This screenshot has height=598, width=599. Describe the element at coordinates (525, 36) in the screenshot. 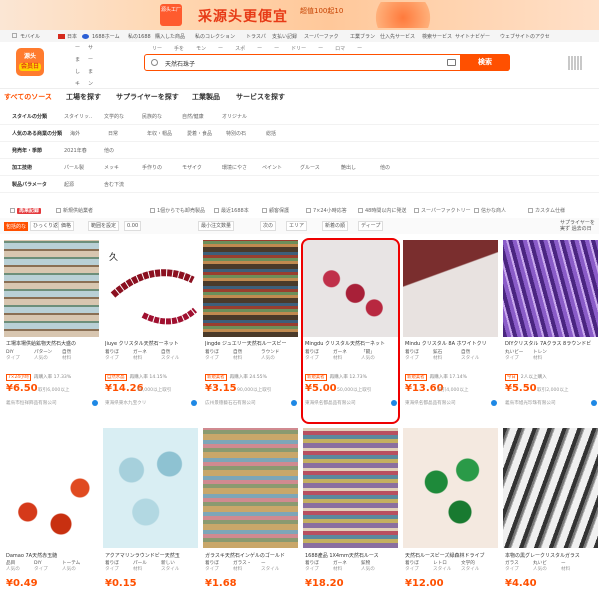

I see `topnav-access: ウェブサイトのアクセ` at that location.